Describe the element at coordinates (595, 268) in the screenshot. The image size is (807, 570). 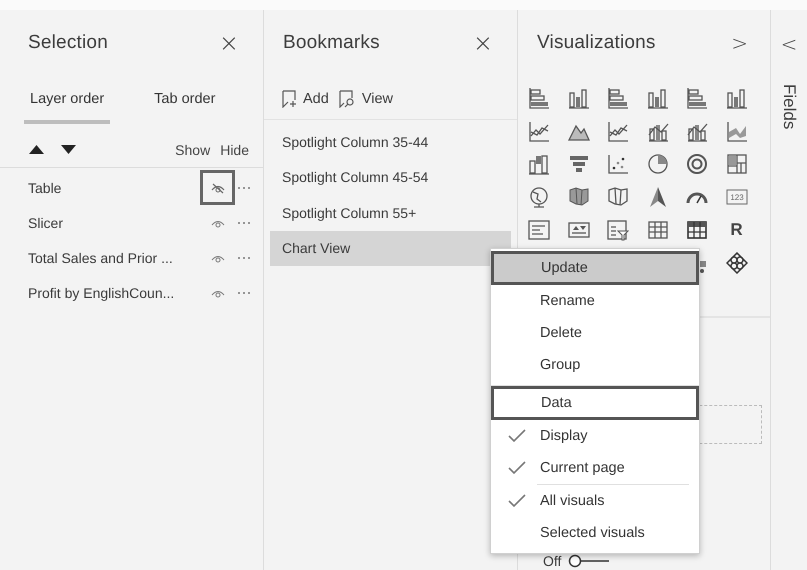
I see `menu-item: Update` at that location.